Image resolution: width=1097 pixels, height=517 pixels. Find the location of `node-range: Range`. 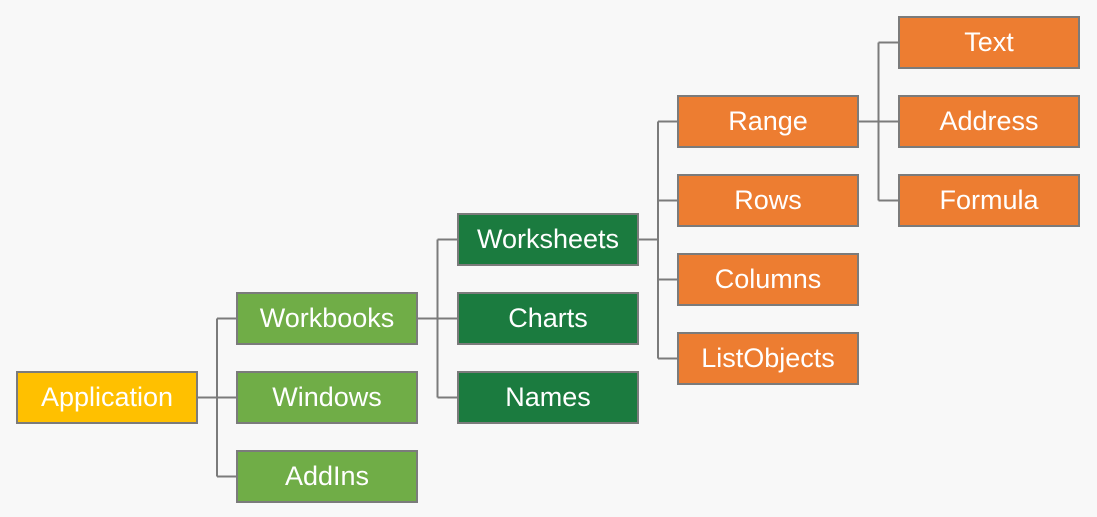

node-range: Range is located at coordinates (768, 121).